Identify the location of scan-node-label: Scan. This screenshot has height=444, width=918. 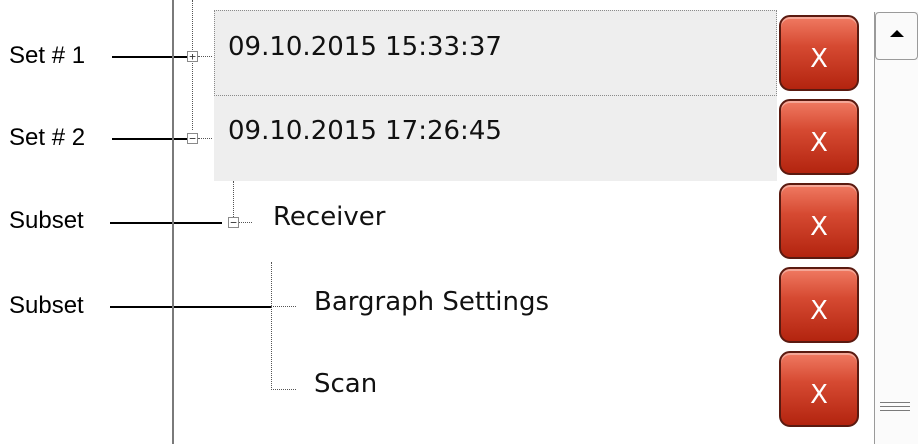
(345, 384).